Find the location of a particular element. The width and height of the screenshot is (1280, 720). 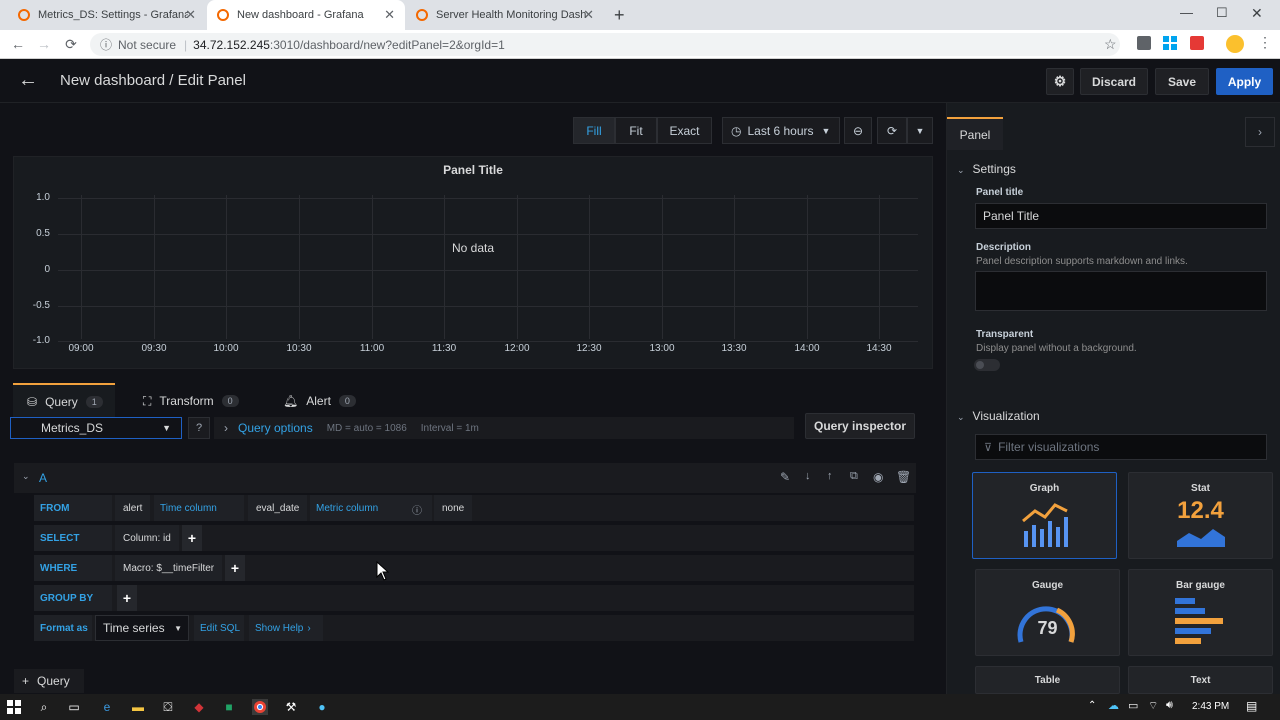

help-icon: ? is located at coordinates (199, 428).